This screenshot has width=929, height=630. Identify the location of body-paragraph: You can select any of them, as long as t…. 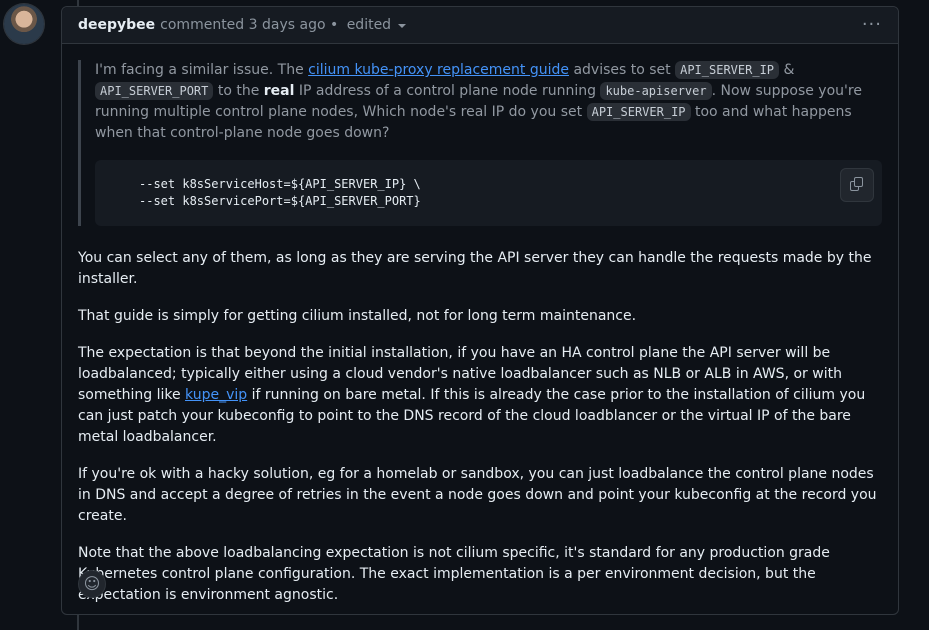
(475, 268).